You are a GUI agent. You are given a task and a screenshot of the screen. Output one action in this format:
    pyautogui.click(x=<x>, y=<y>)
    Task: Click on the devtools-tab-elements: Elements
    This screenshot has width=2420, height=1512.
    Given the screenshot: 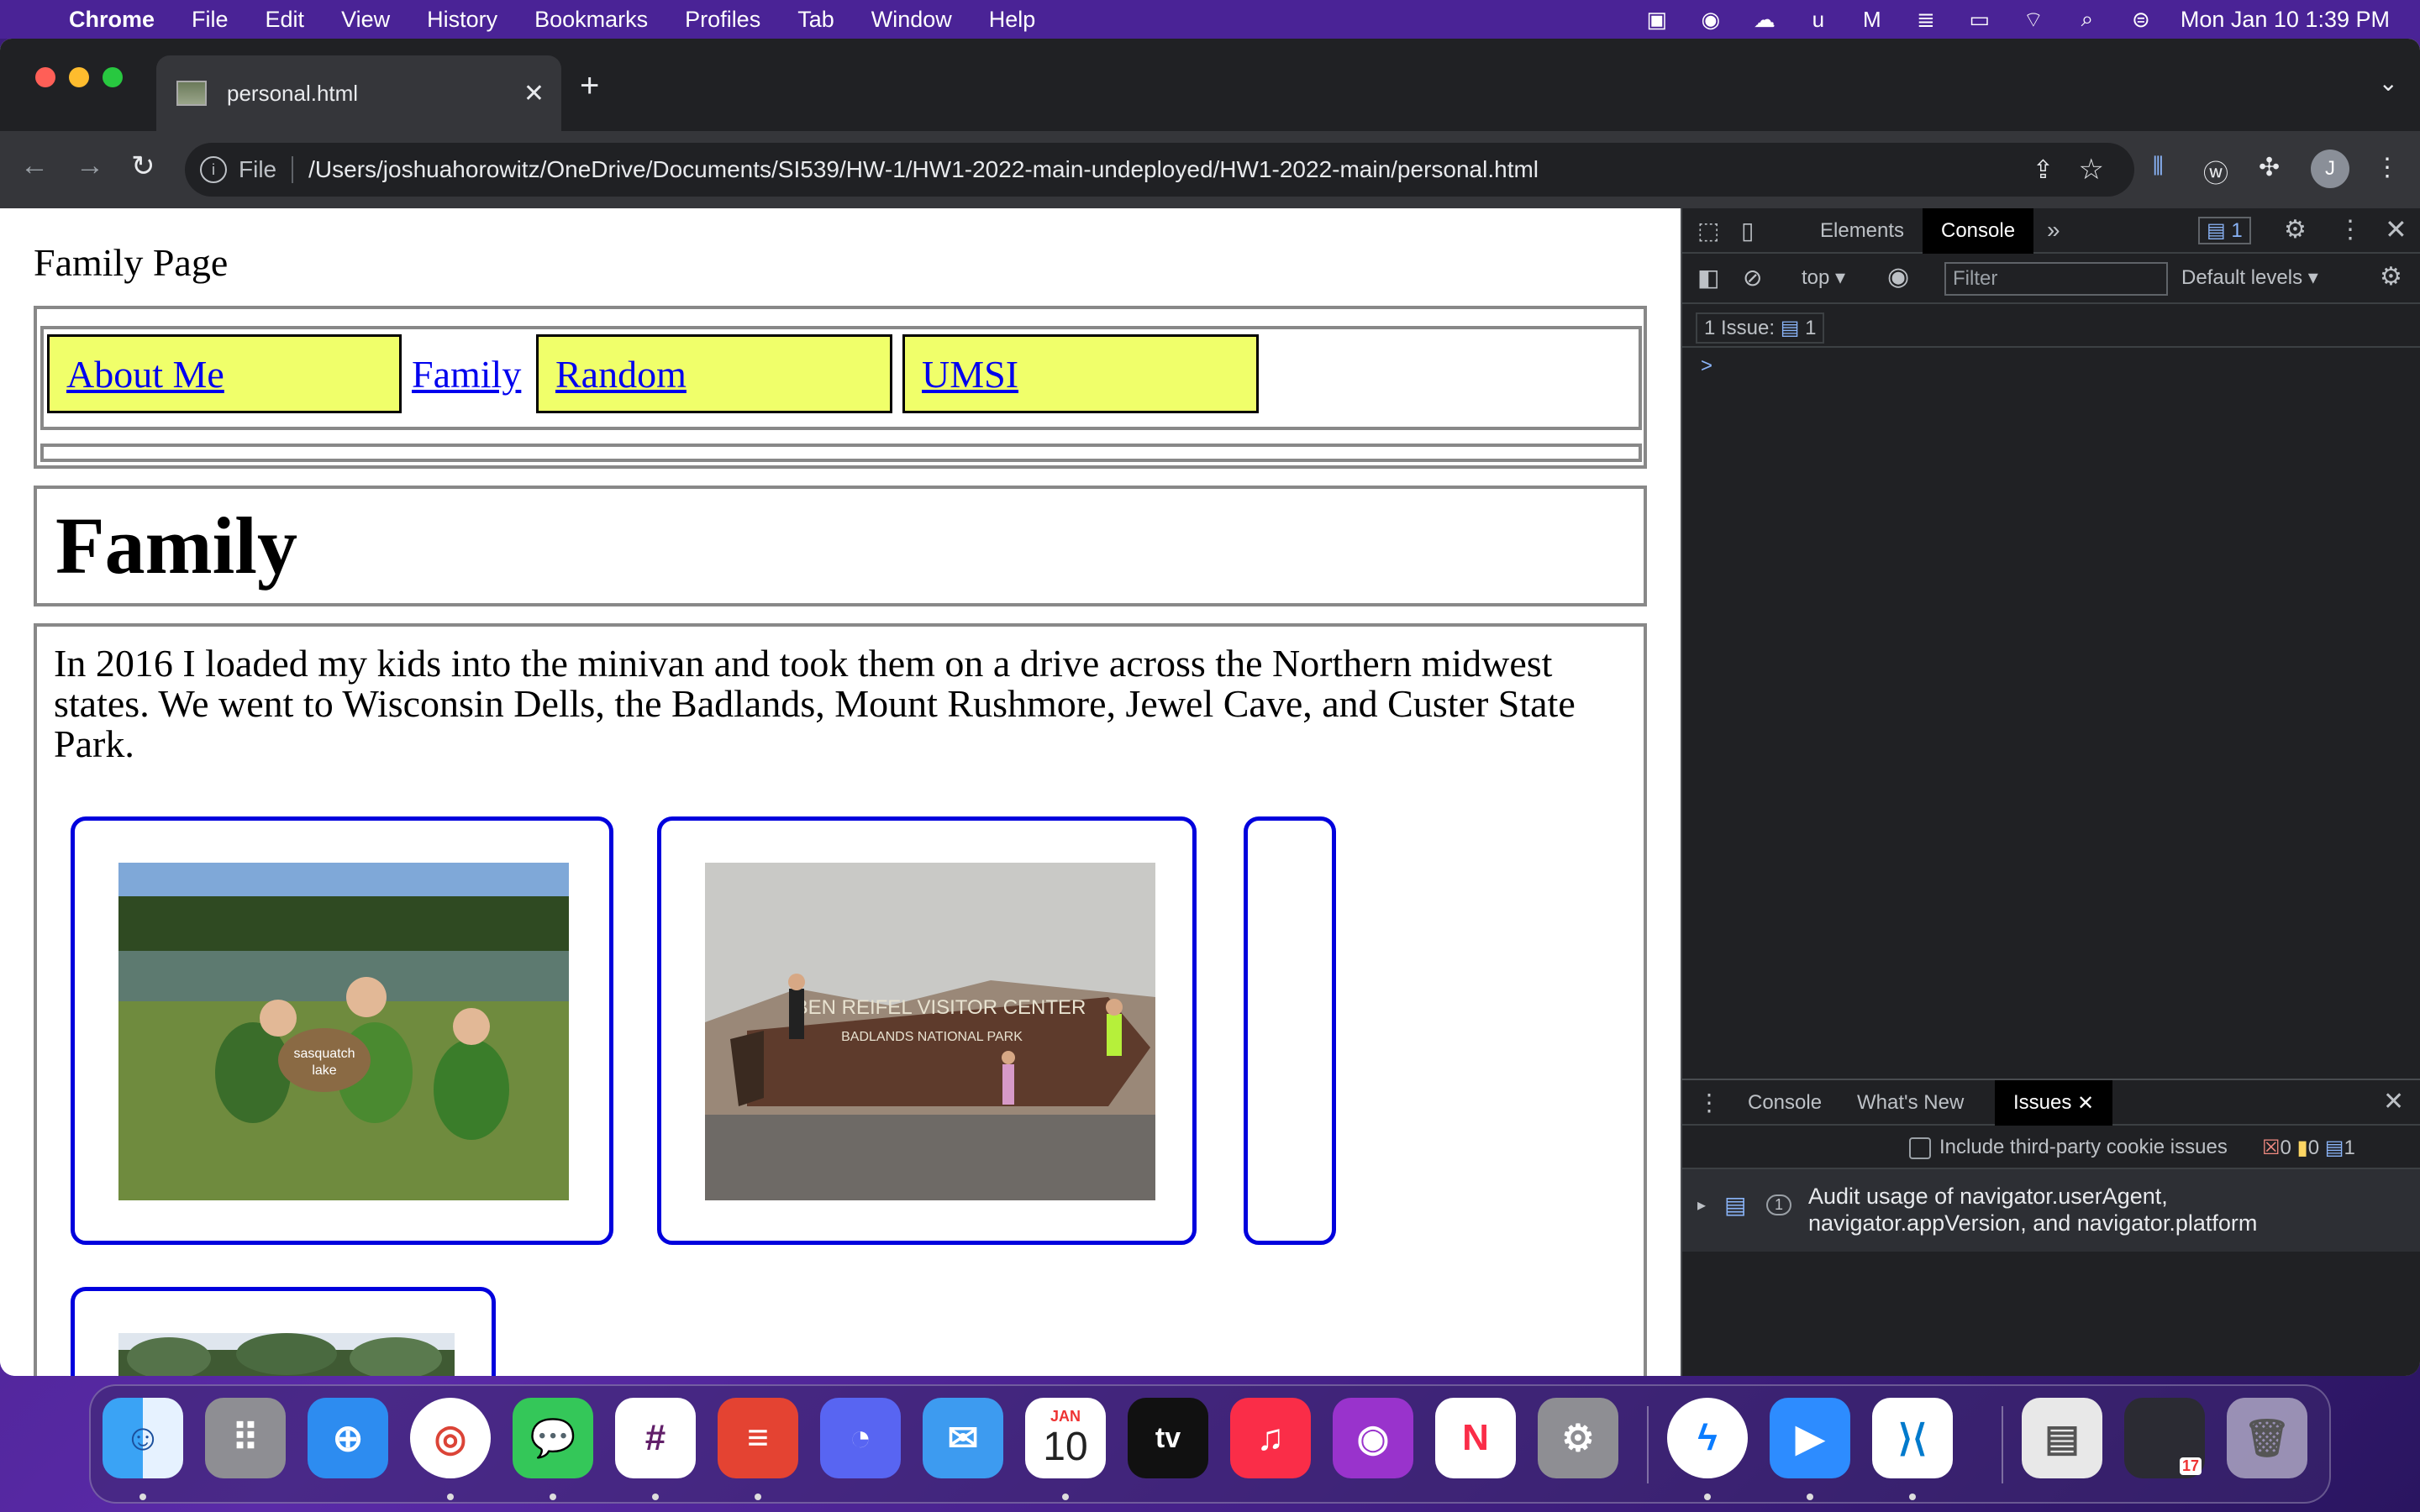 What is the action you would take?
    pyautogui.click(x=1862, y=231)
    